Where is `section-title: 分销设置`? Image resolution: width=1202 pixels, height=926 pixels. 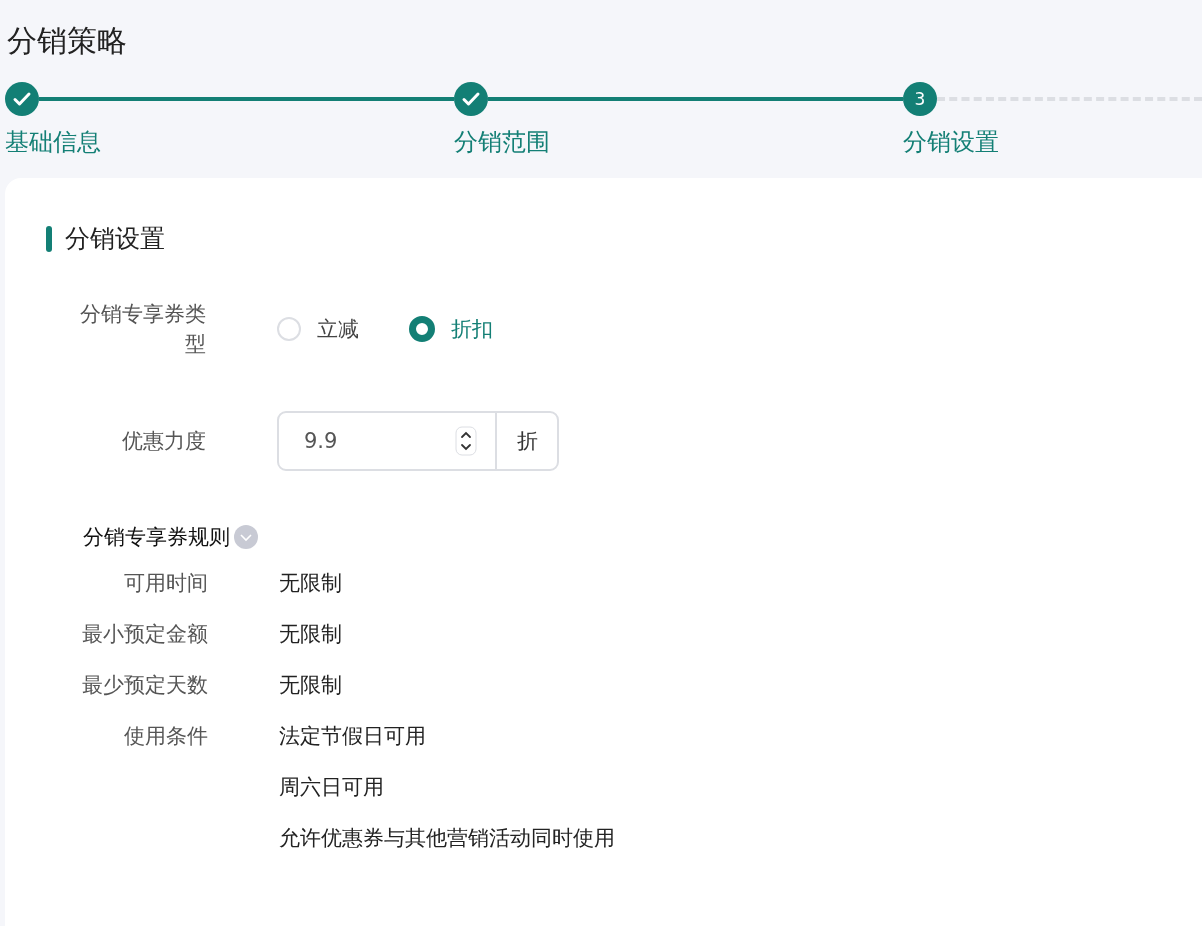 section-title: 分销设置 is located at coordinates (115, 239).